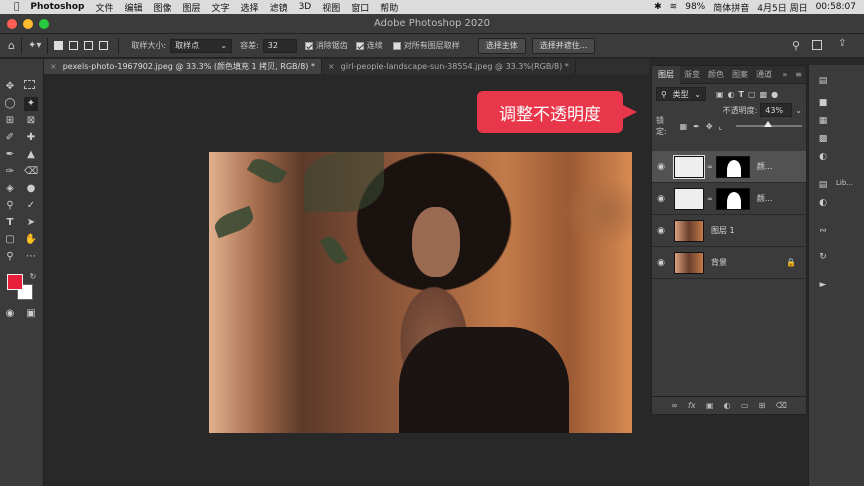  I want to click on eyedropper-tool-icon: ✐, so click(10, 138).